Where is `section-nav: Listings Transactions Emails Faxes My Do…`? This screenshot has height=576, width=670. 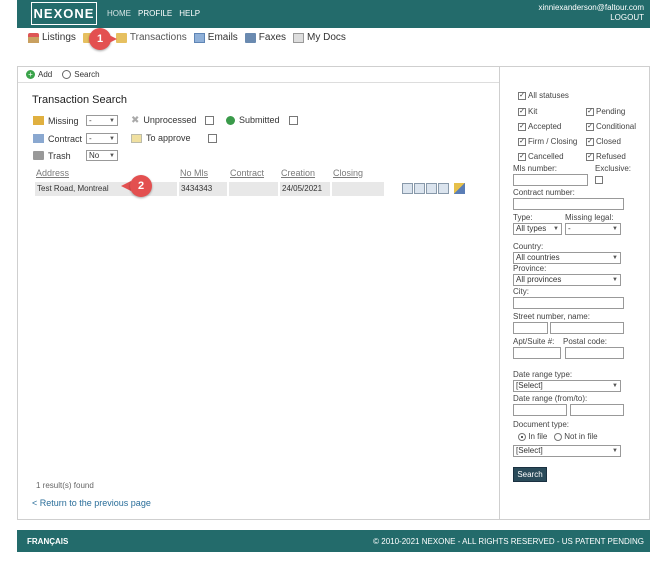 section-nav: Listings Transactions Emails Faxes My Do… is located at coordinates (187, 37).